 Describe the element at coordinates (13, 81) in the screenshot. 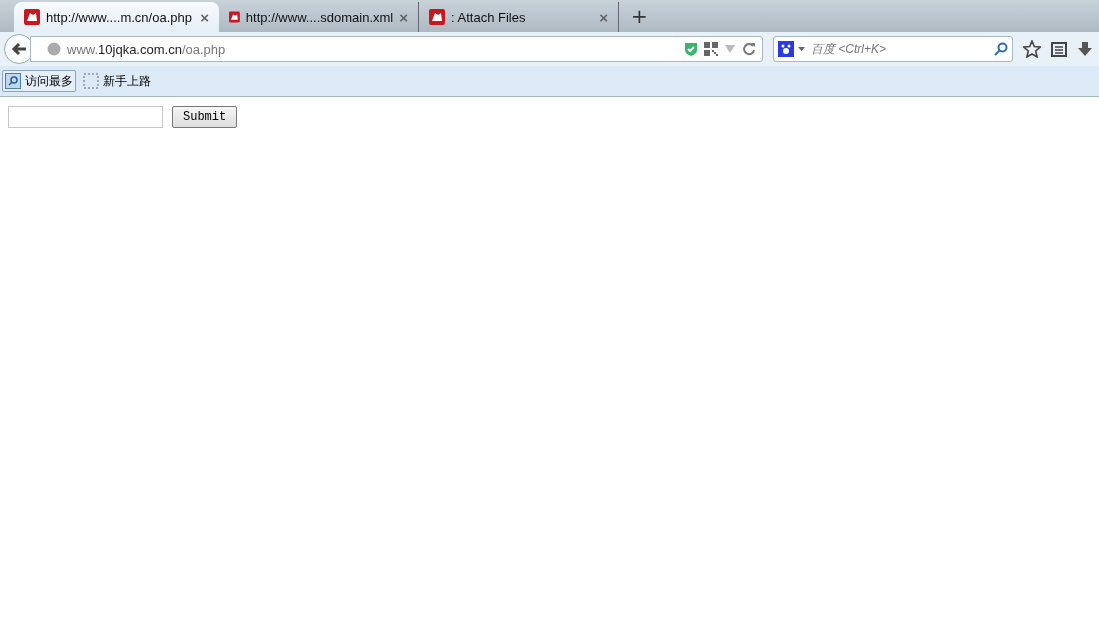

I see `magnifier-icon` at that location.